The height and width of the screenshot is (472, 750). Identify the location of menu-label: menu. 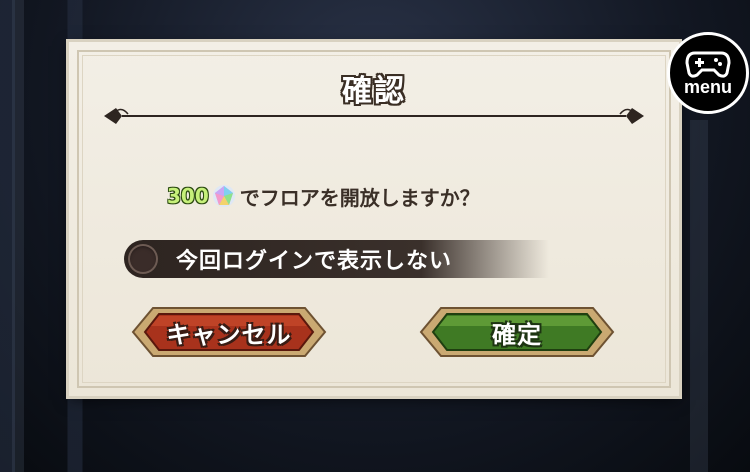
(707, 86).